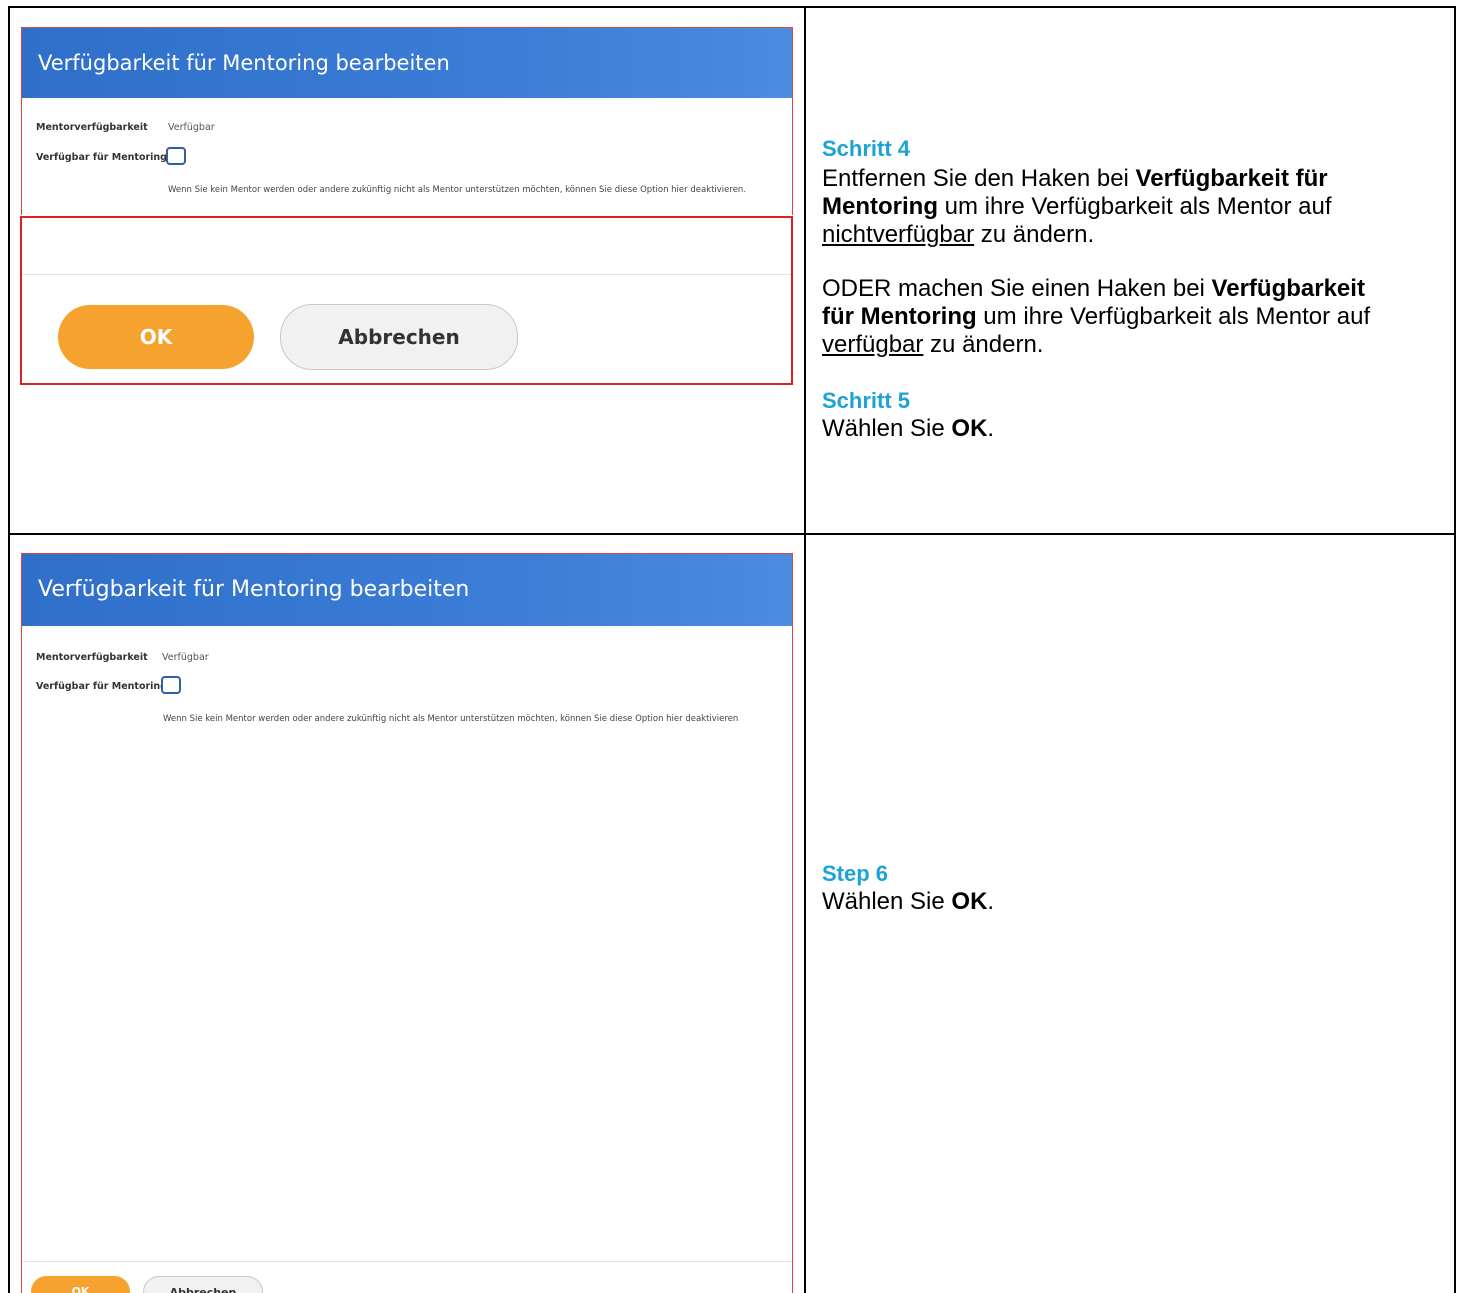 The height and width of the screenshot is (1293, 1462). I want to click on step4-underlined-term: verfügbar, so click(873, 344).